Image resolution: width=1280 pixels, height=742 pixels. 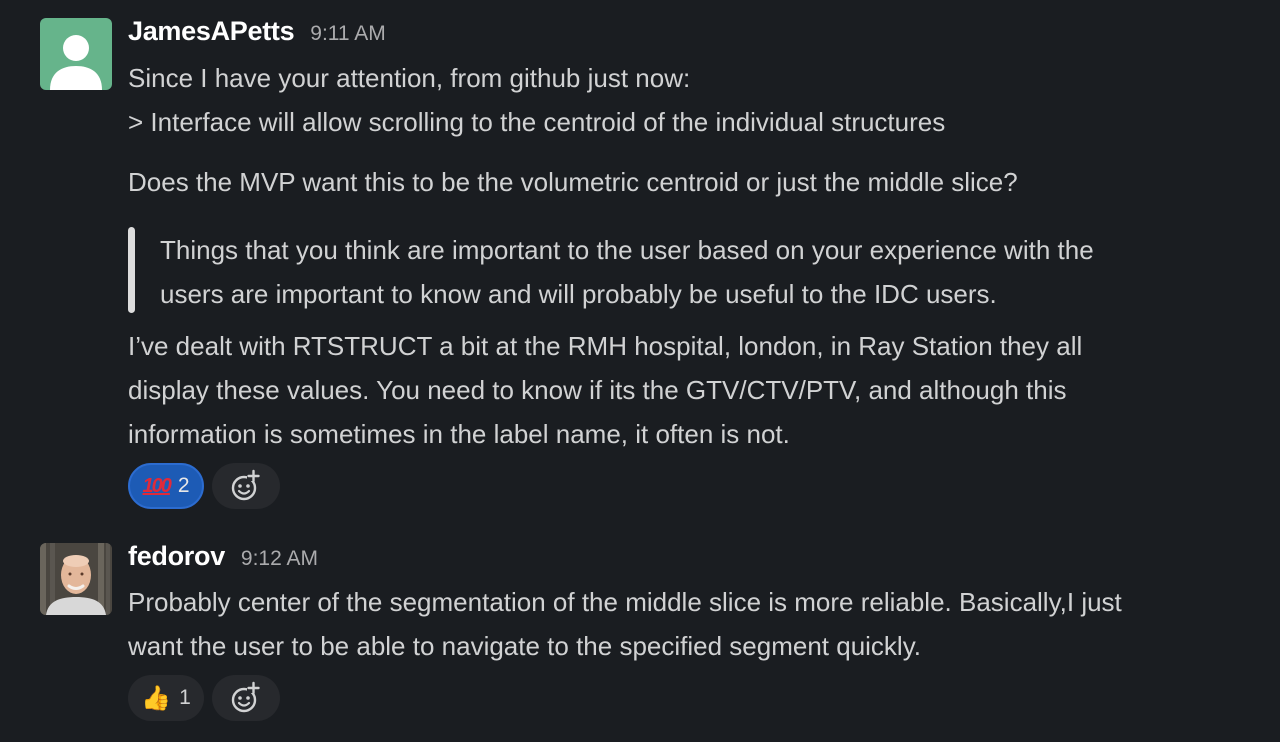 I want to click on message-header: fedorov 9:12 AM, so click(x=223, y=556).